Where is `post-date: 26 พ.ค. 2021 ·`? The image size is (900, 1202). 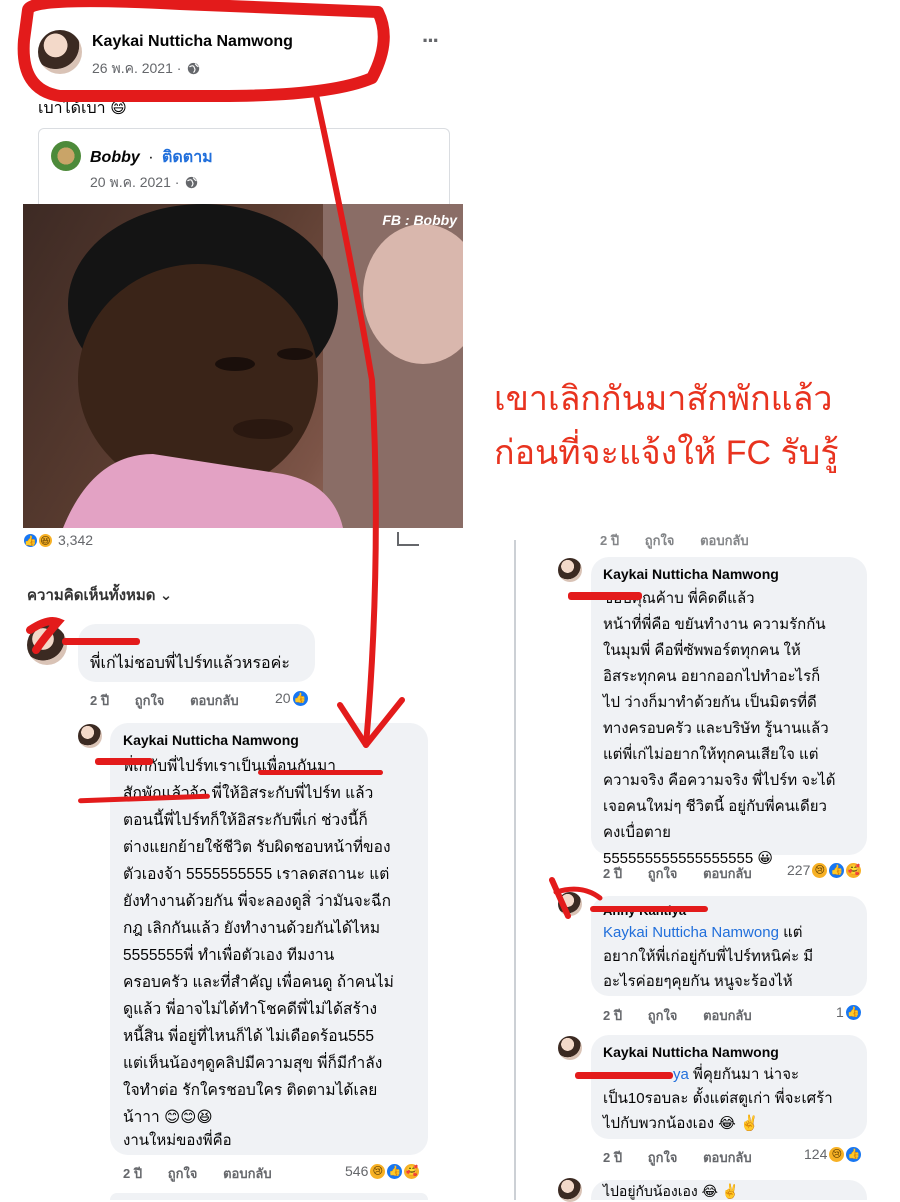
post-date: 26 พ.ค. 2021 · is located at coordinates (146, 69).